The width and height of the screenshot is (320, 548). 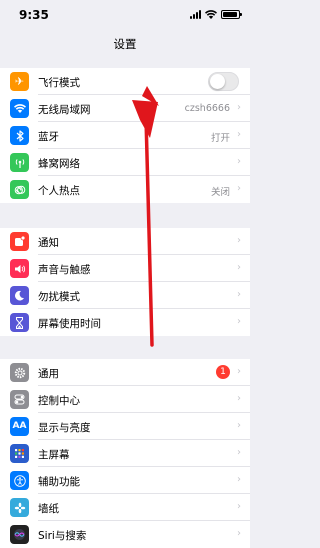 I want to click on wifi-network-value: czsh6666, so click(x=207, y=108).